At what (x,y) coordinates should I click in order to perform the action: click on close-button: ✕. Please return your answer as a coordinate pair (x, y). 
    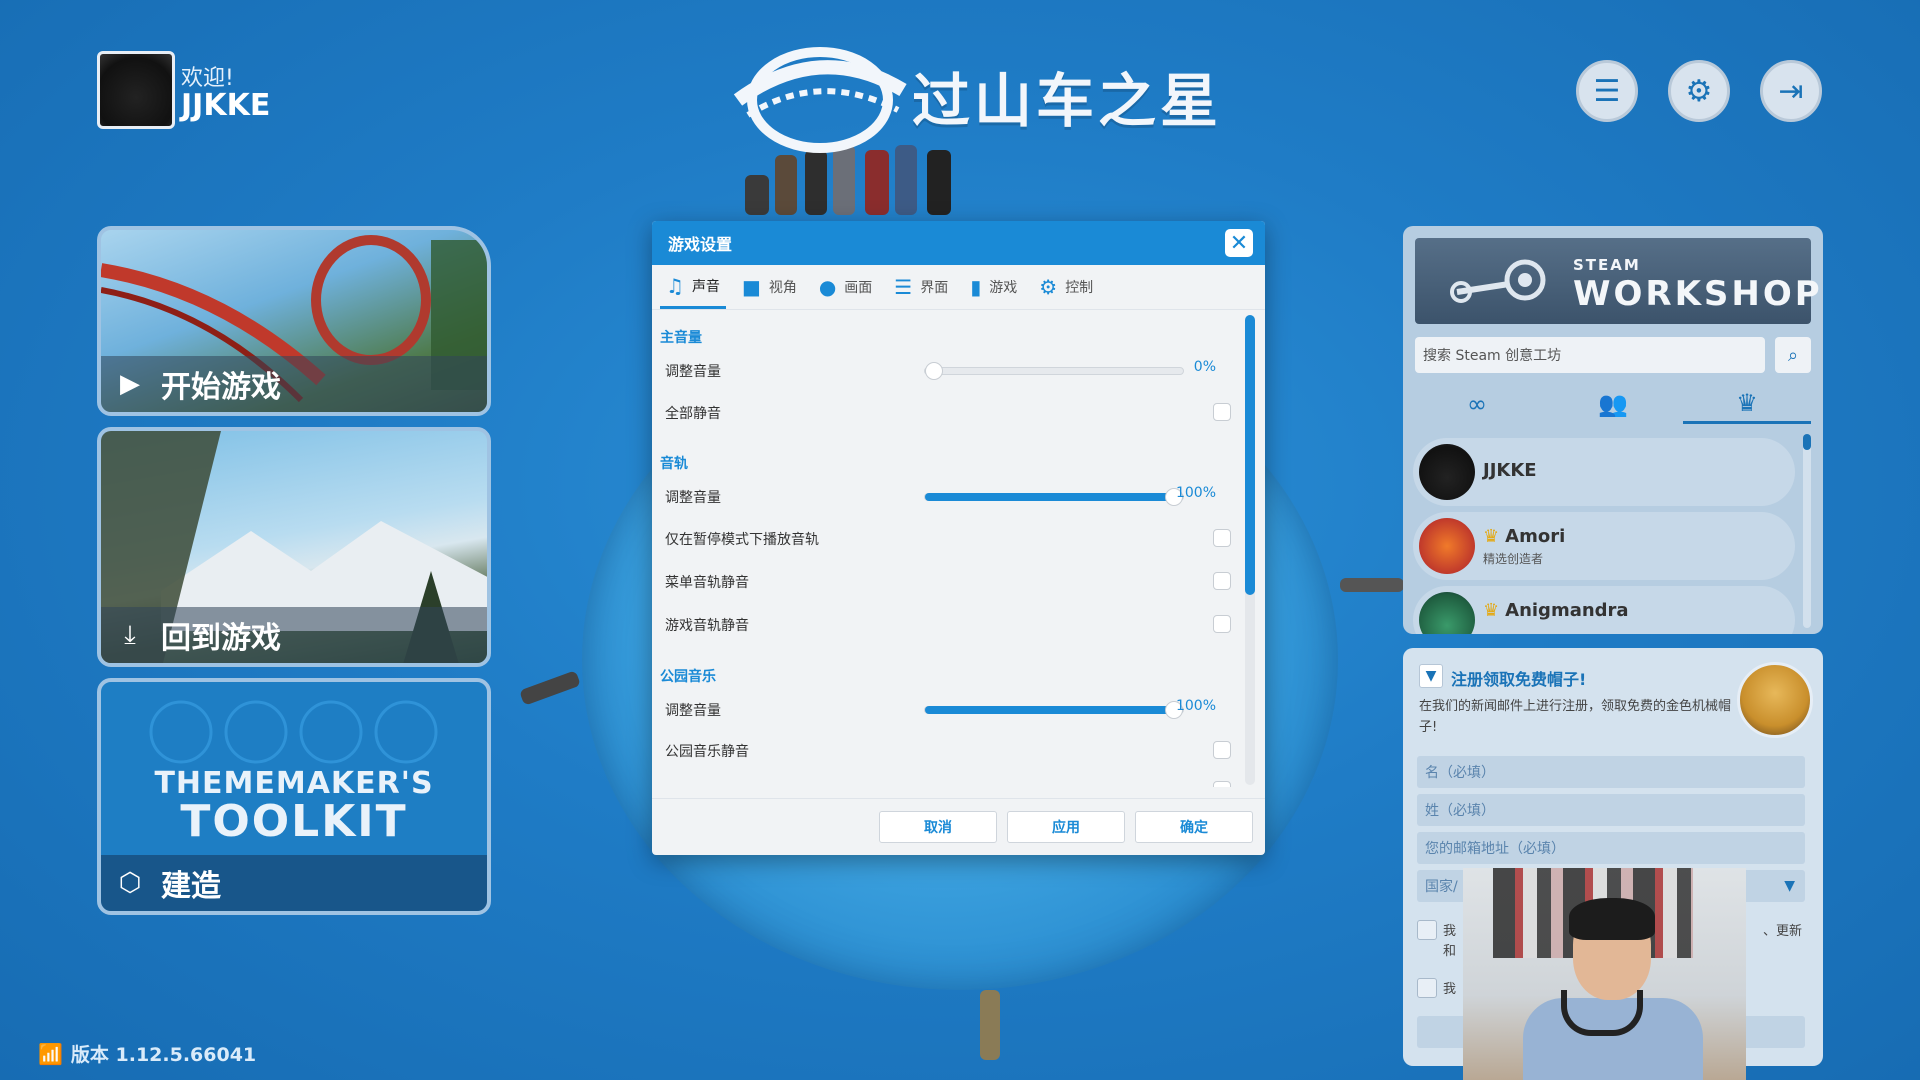
    Looking at the image, I should click on (1239, 243).